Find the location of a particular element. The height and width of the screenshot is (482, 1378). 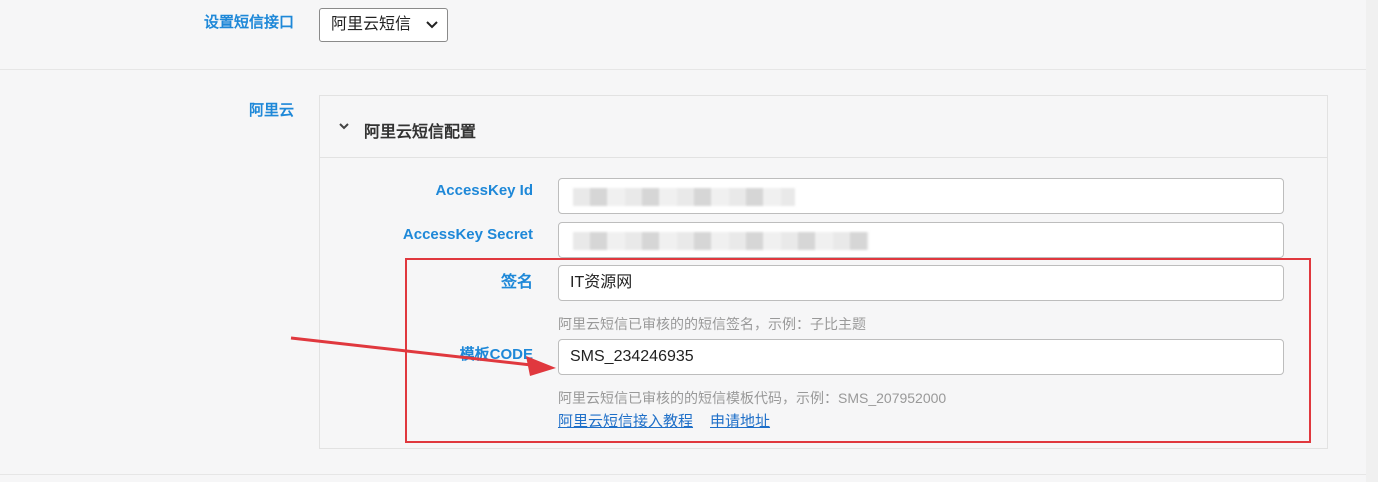

sms-interface-select: 阿里云短信 is located at coordinates (383, 25).